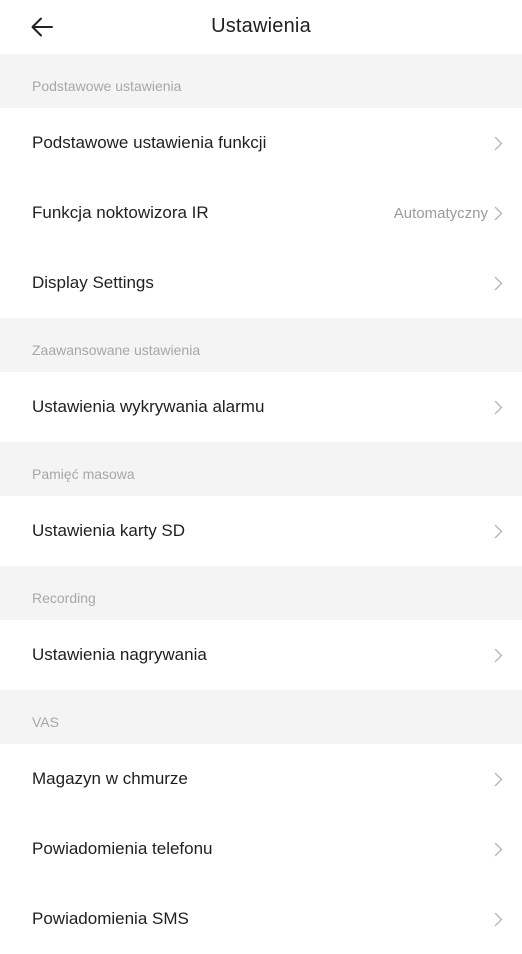 The image size is (522, 954). I want to click on section-header-zaawansowane-ustawienia: Zaawansowane ustawienia, so click(261, 345).